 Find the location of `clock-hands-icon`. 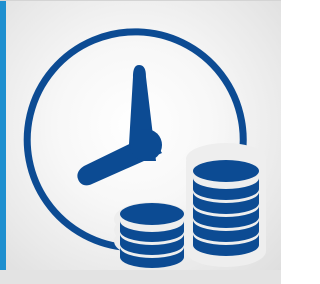

clock-hands-icon is located at coordinates (119, 125).